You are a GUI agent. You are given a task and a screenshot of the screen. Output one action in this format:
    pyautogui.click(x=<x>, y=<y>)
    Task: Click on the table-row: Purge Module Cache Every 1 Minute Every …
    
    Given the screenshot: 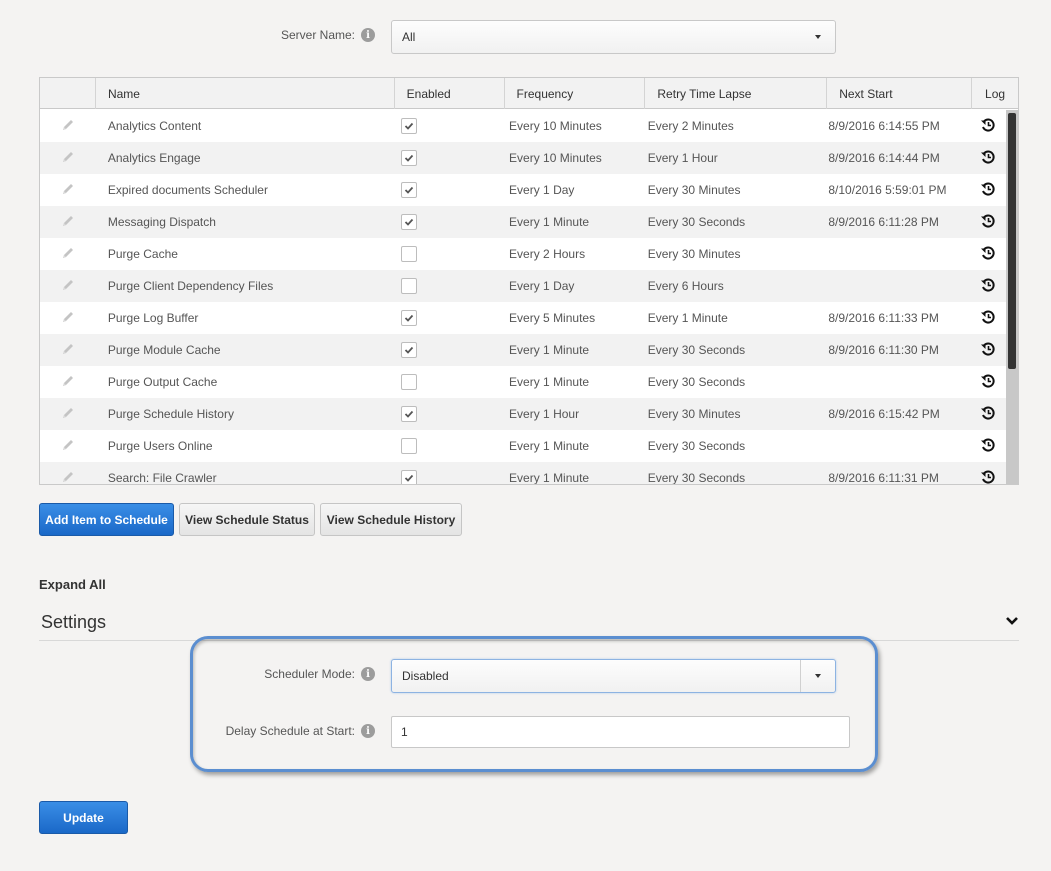 What is the action you would take?
    pyautogui.click(x=523, y=350)
    